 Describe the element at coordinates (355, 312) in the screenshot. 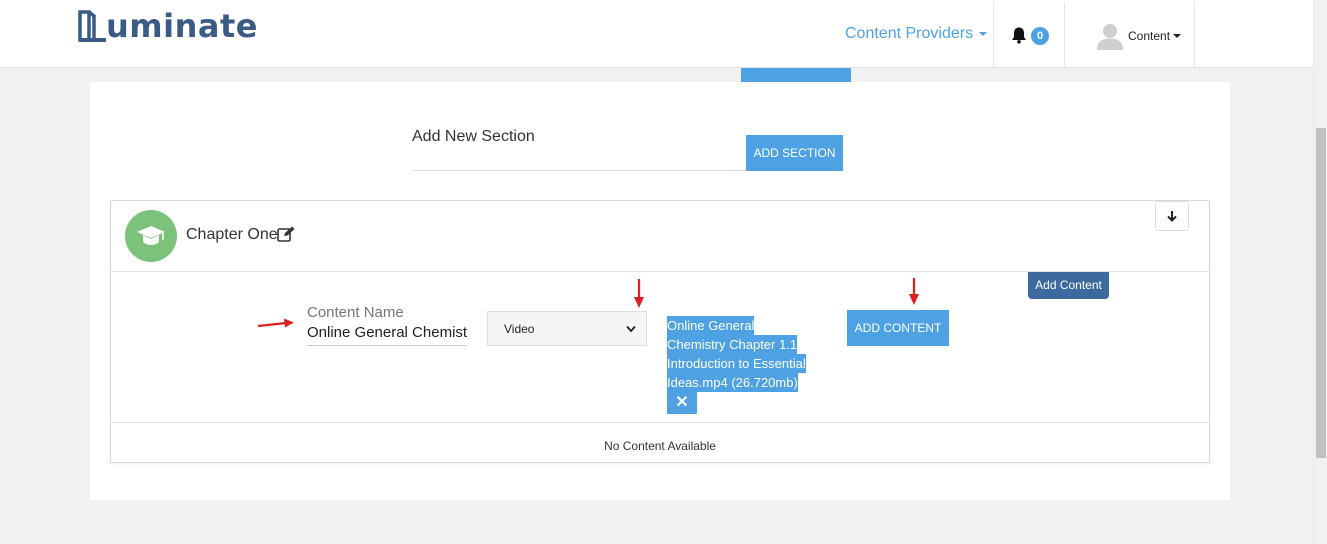

I see `content-name-label: Content Name` at that location.